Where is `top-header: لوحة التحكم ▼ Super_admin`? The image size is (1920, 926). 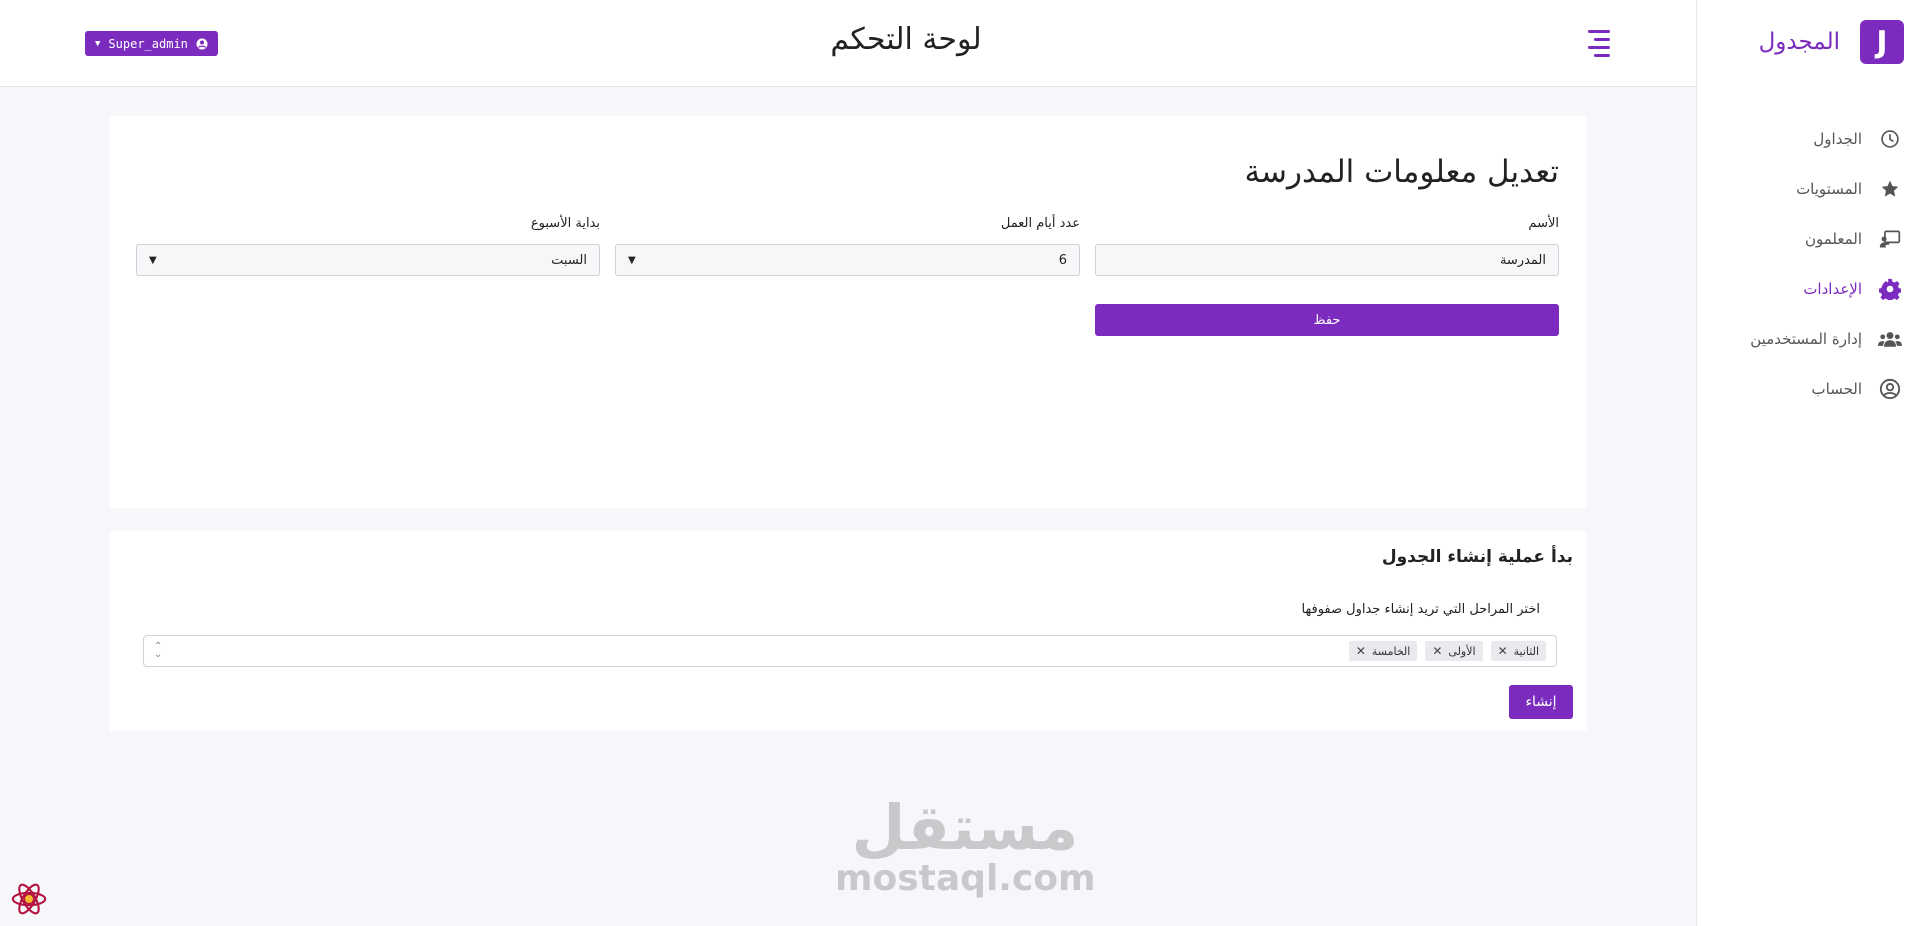
top-header: لوحة التحكم ▼ Super_admin is located at coordinates (848, 43).